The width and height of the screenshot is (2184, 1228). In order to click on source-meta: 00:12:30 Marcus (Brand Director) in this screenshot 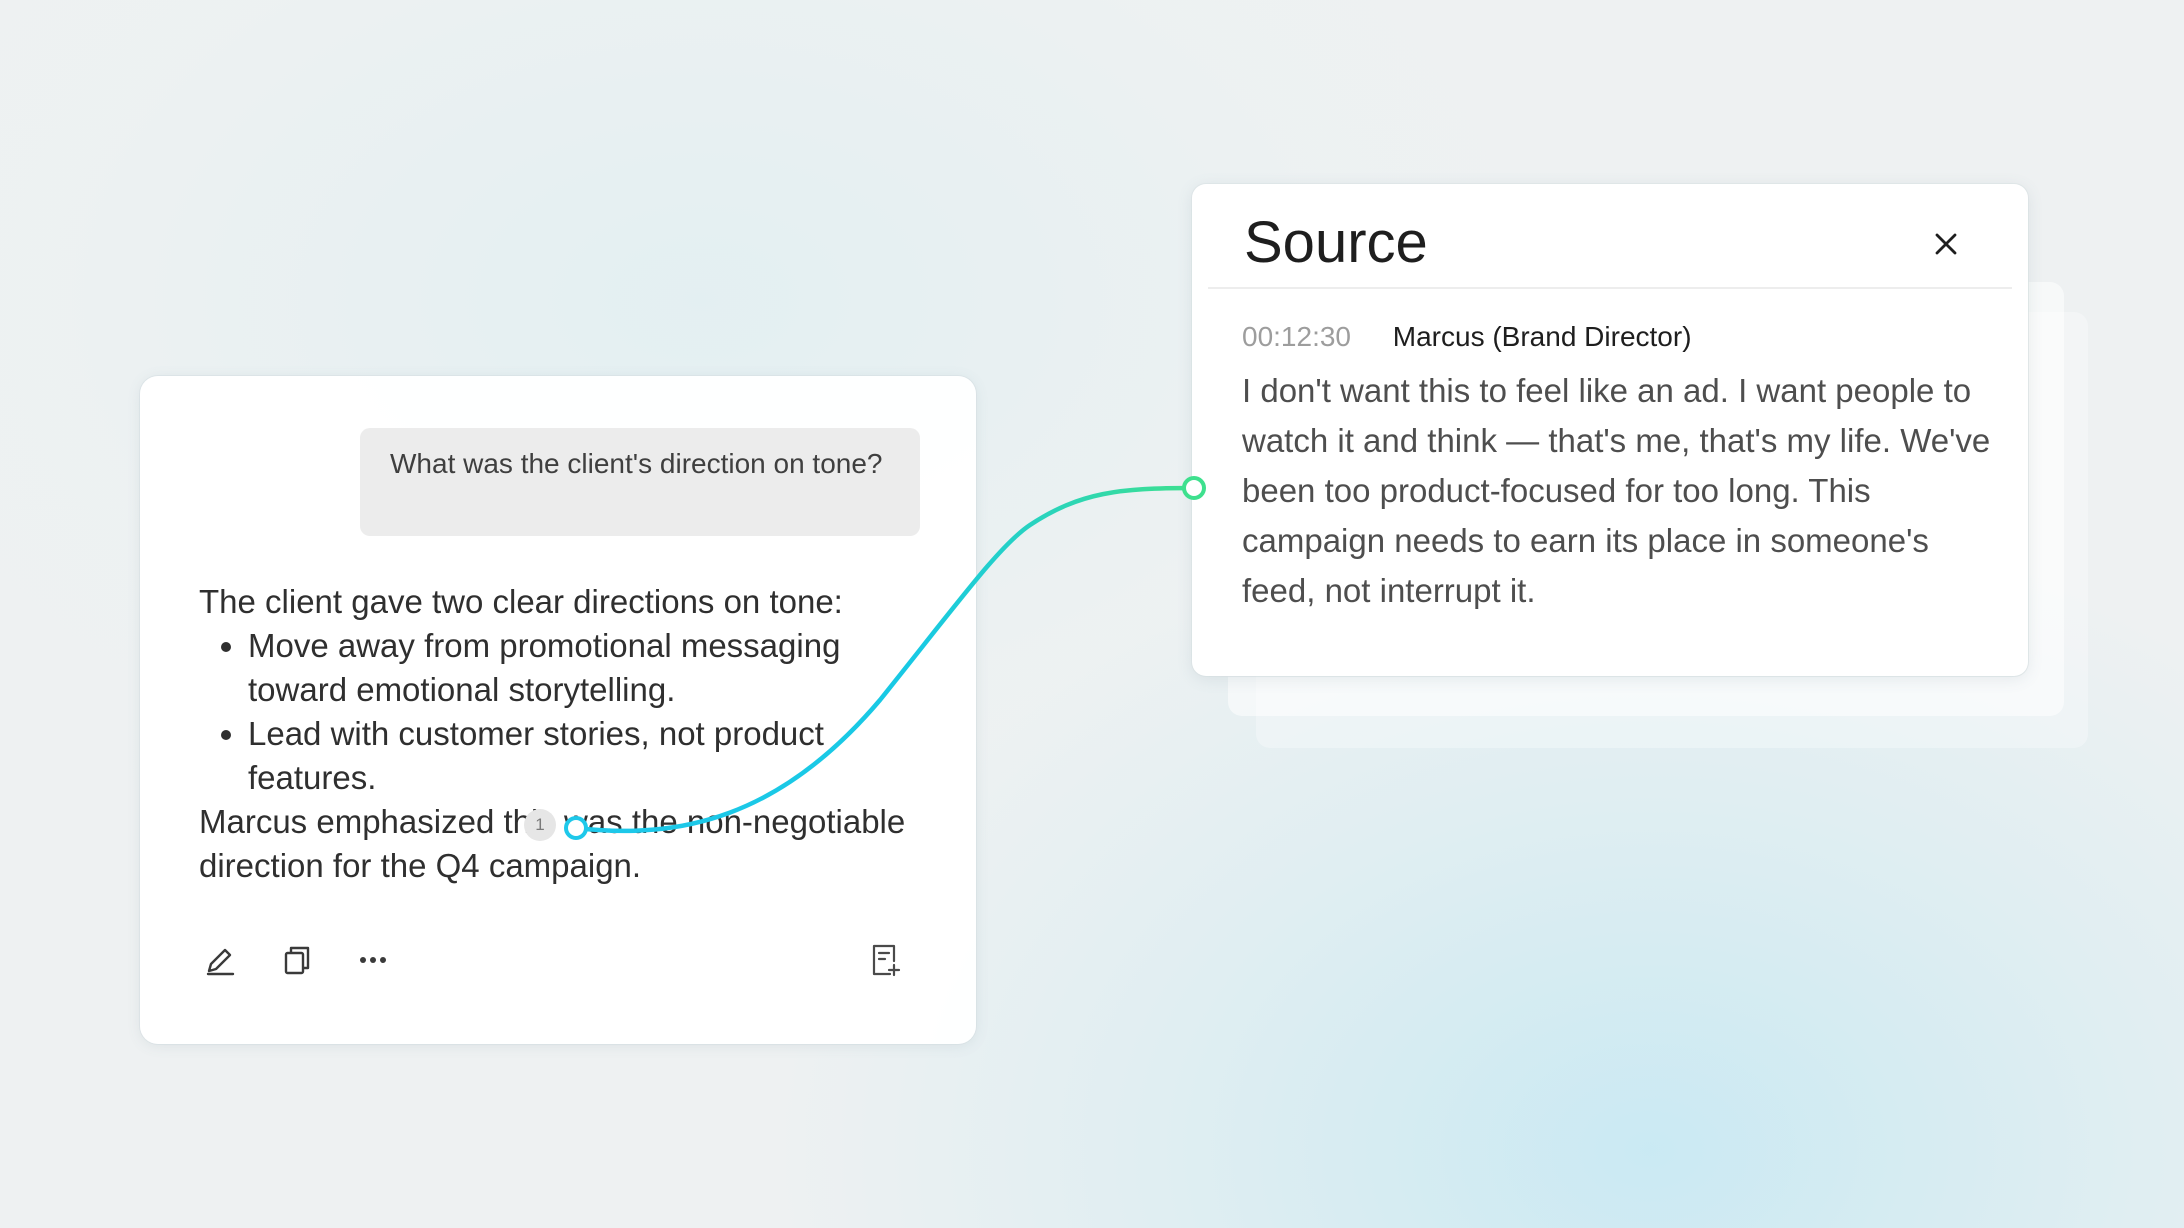, I will do `click(1467, 337)`.